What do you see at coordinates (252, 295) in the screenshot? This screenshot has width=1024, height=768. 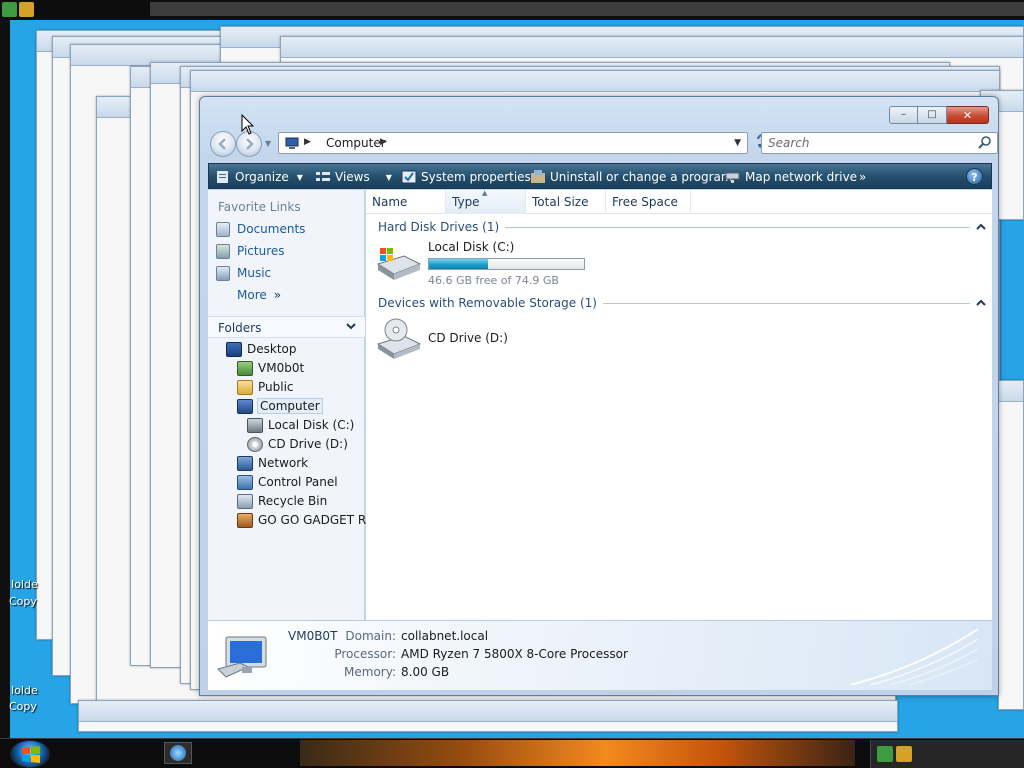 I see `more-label: More` at bounding box center [252, 295].